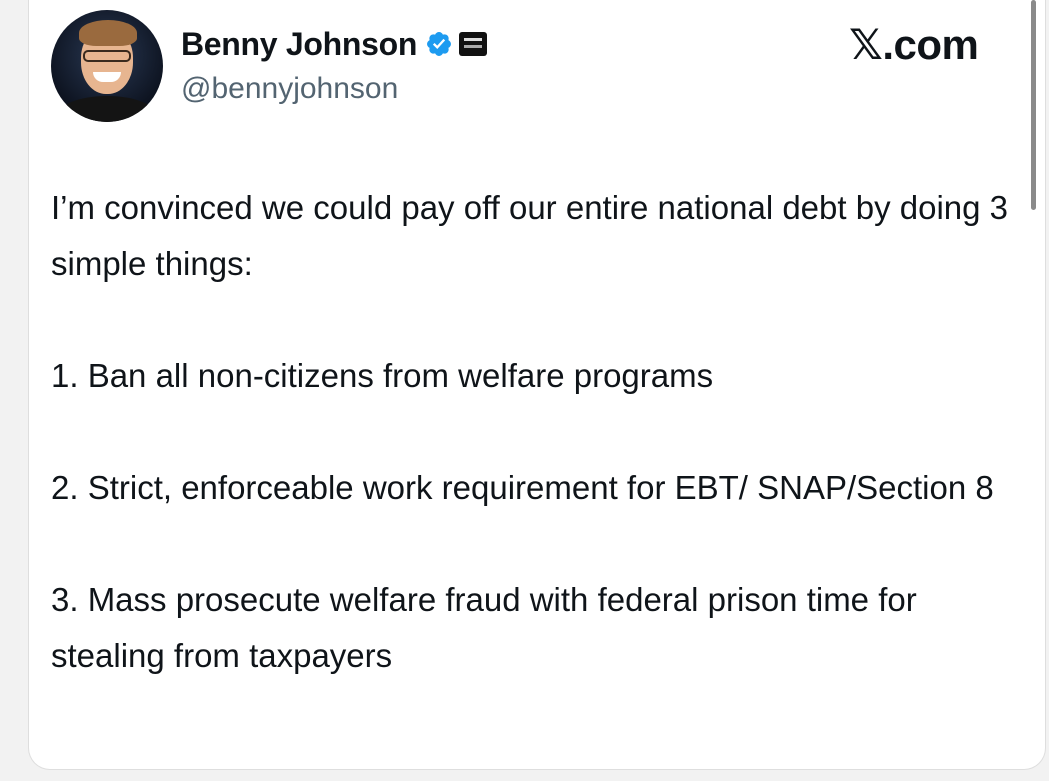 This screenshot has height=781, width=1049. Describe the element at coordinates (107, 56) in the screenshot. I see `avatar-glasses` at that location.